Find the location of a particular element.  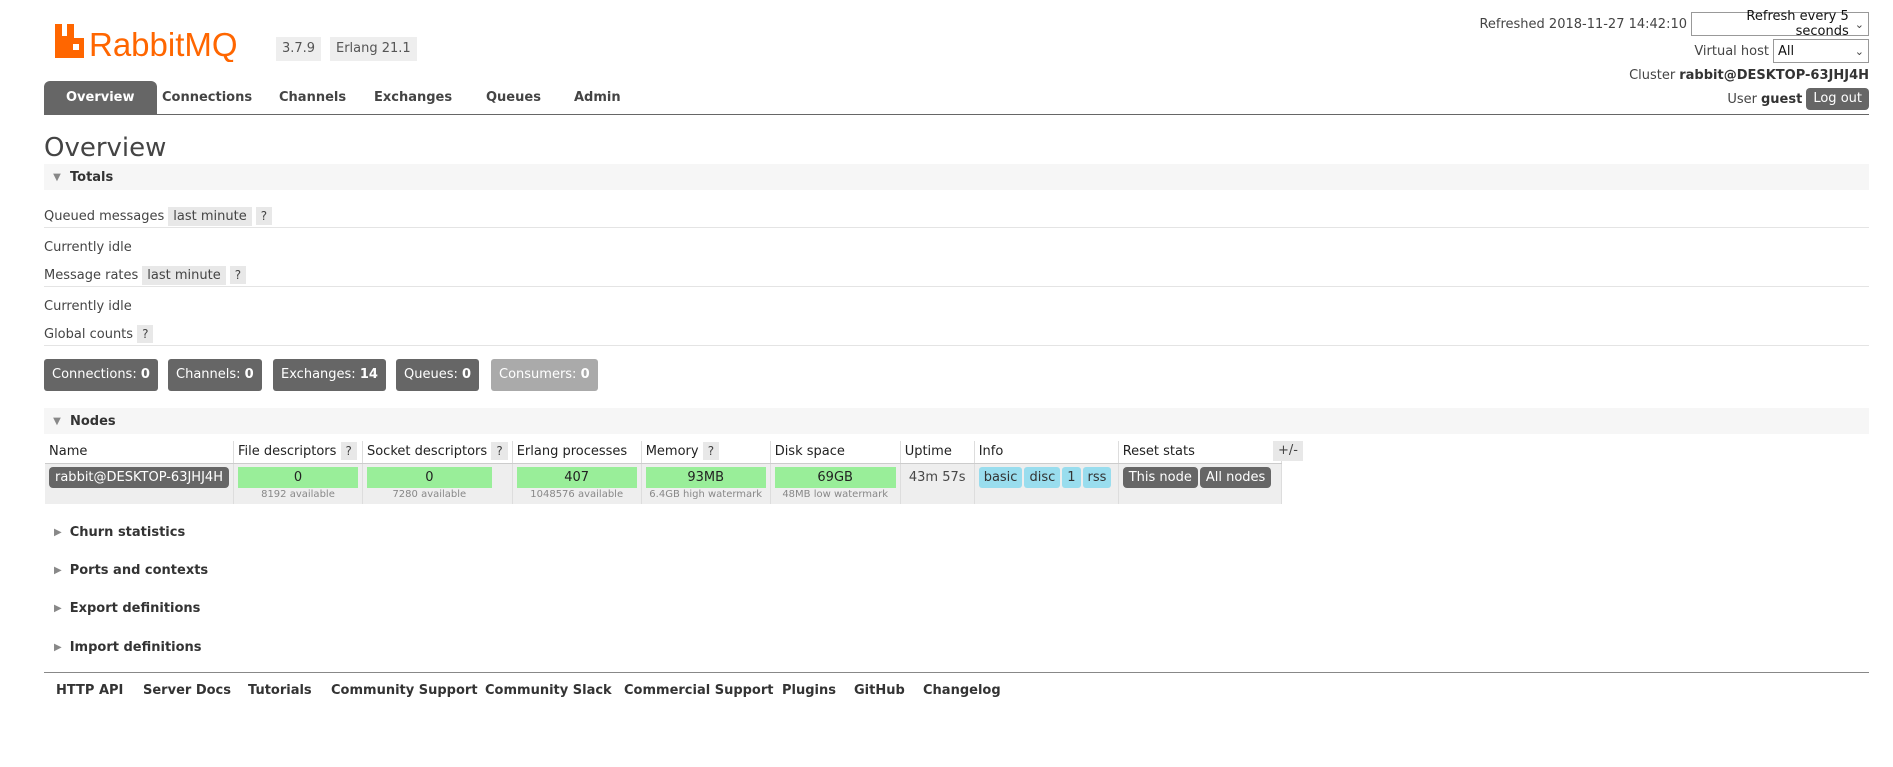

reset-this-node-button: This node is located at coordinates (1160, 477).